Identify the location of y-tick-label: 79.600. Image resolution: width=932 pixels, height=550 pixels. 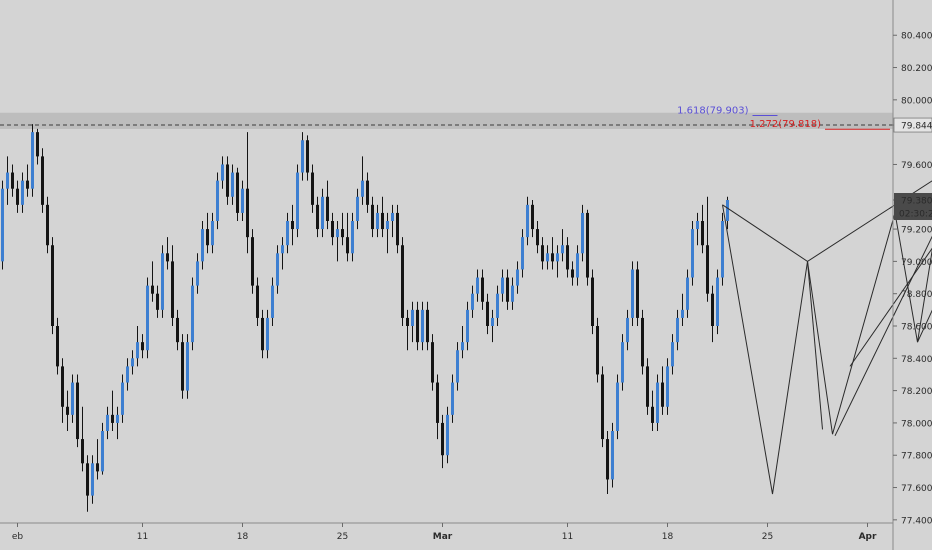
(916, 166).